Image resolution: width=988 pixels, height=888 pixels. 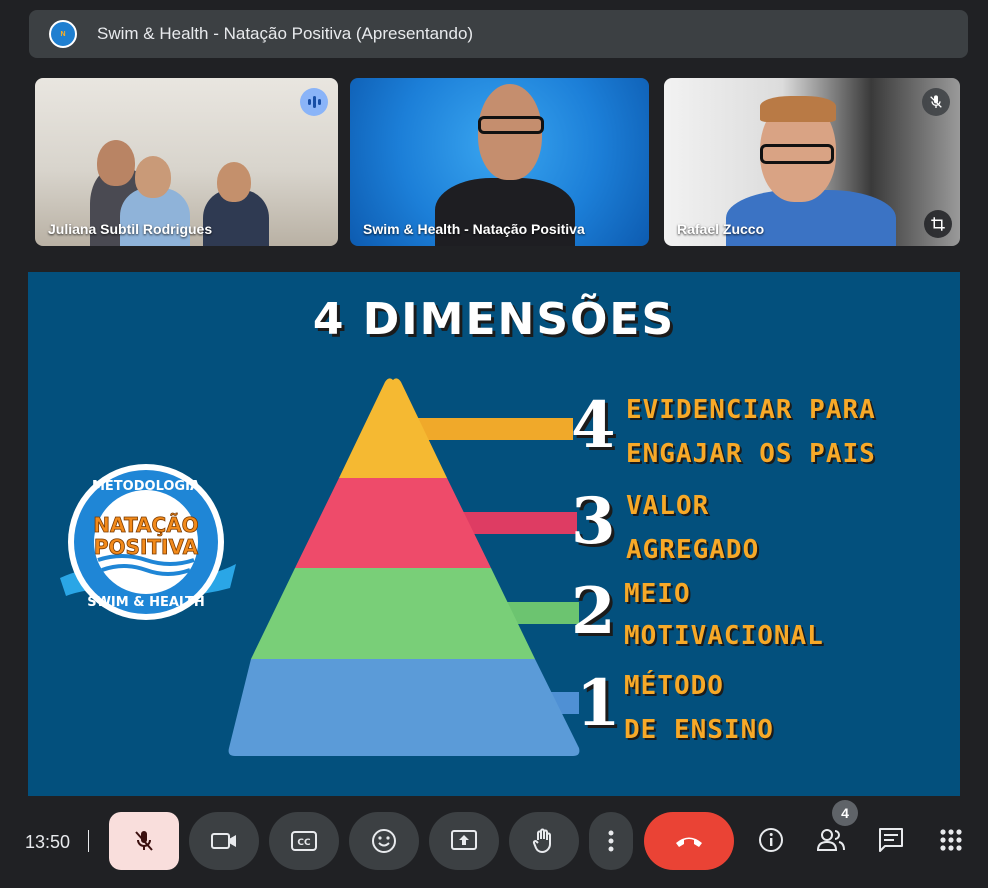 I want to click on level-number-3: 3, so click(x=593, y=521).